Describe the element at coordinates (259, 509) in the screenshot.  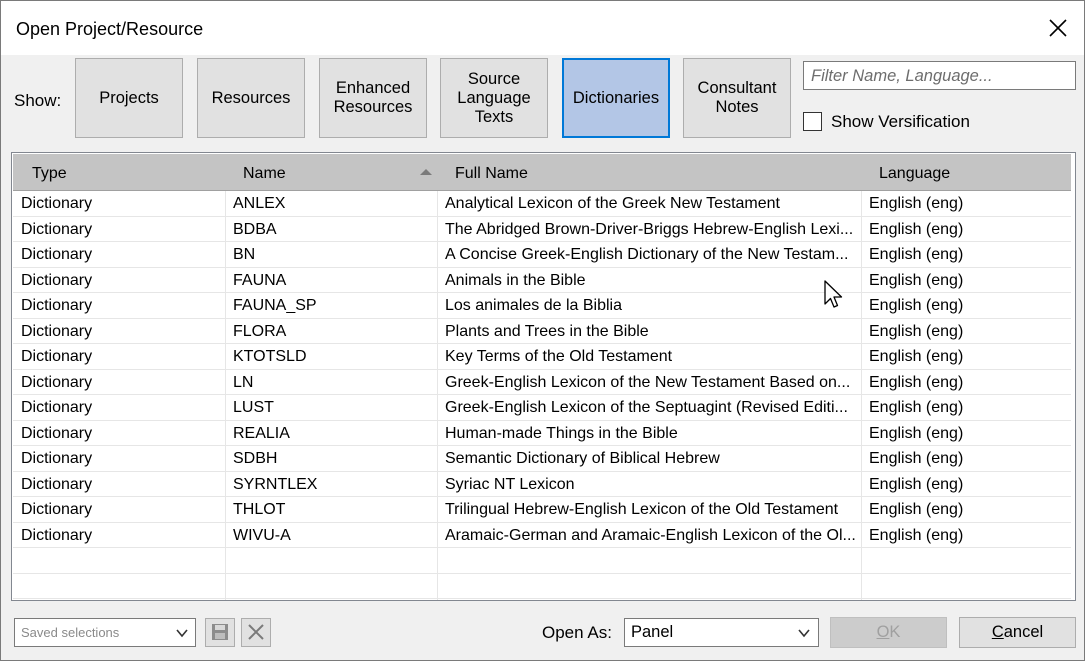
I see `cell-name: THLOT` at that location.